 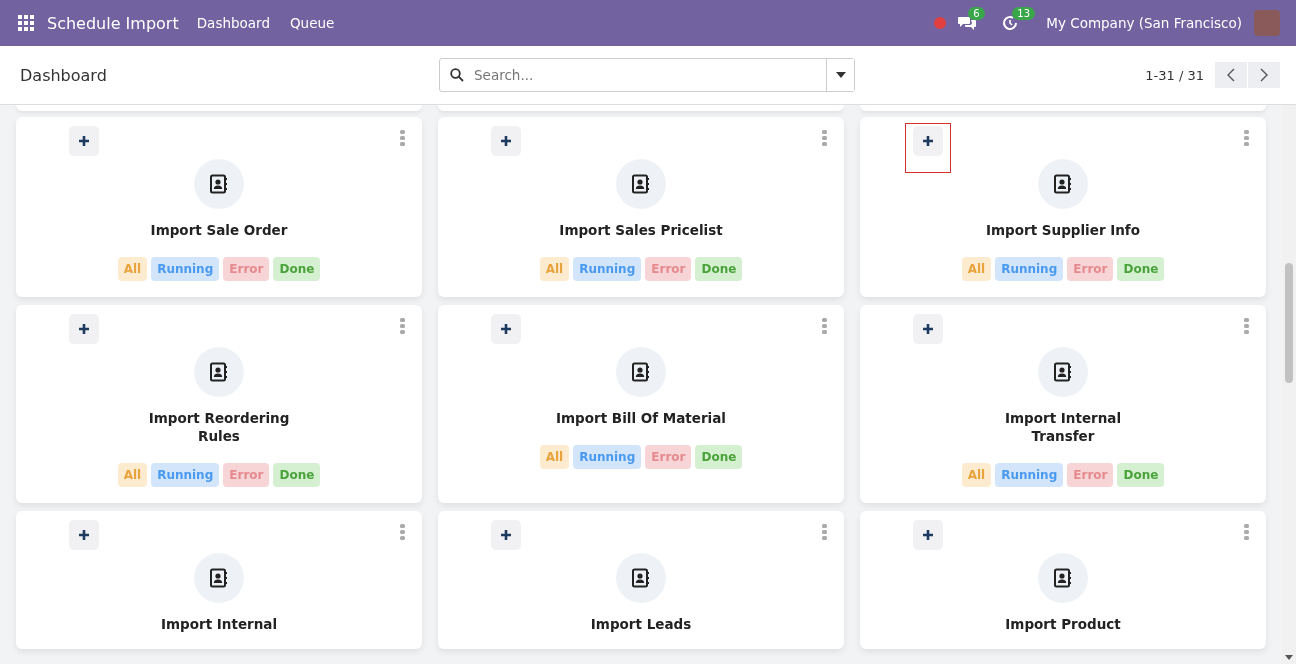 I want to click on card-title: Import Bill Of Material, so click(x=641, y=418).